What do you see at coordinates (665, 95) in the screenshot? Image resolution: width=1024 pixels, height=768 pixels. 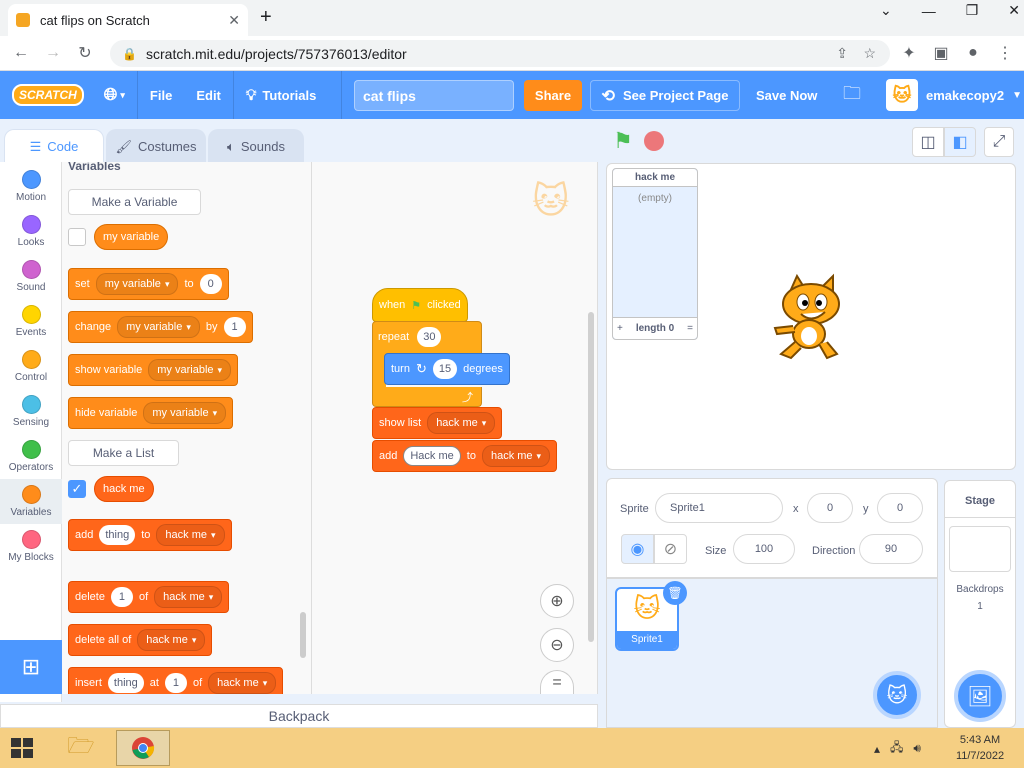 I see `see-project-page-button: ⟲ See Project Page` at bounding box center [665, 95].